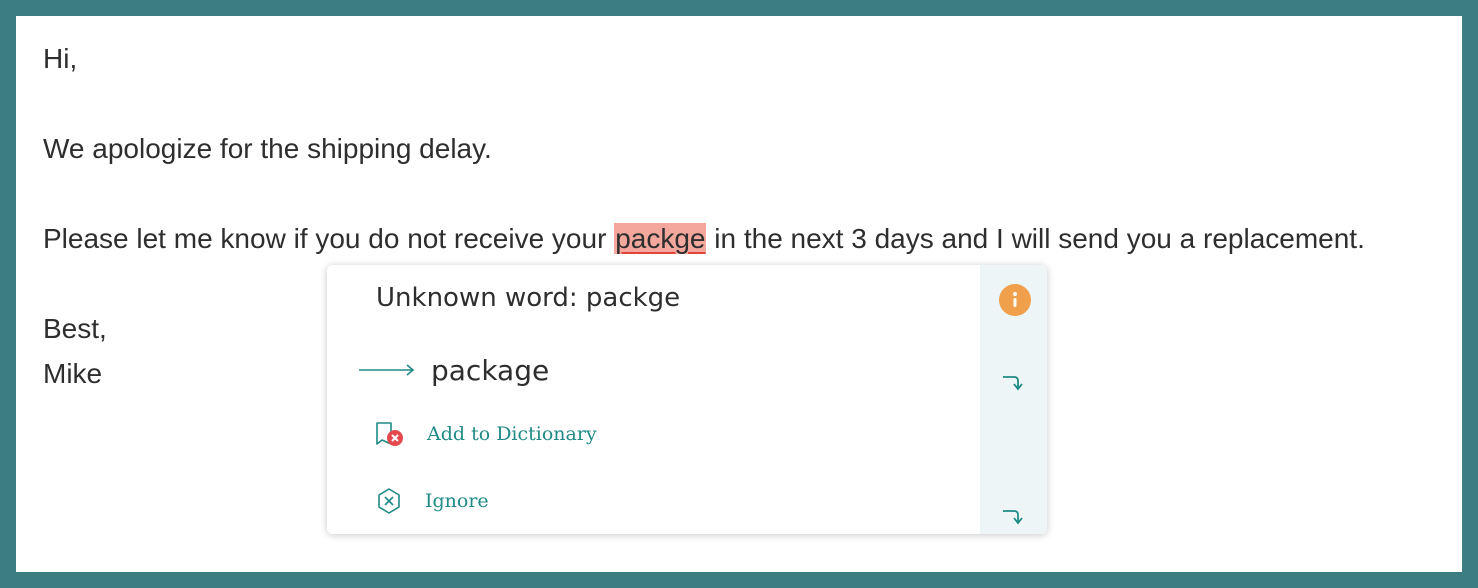  I want to click on dictionary-remove-icon, so click(389, 434).